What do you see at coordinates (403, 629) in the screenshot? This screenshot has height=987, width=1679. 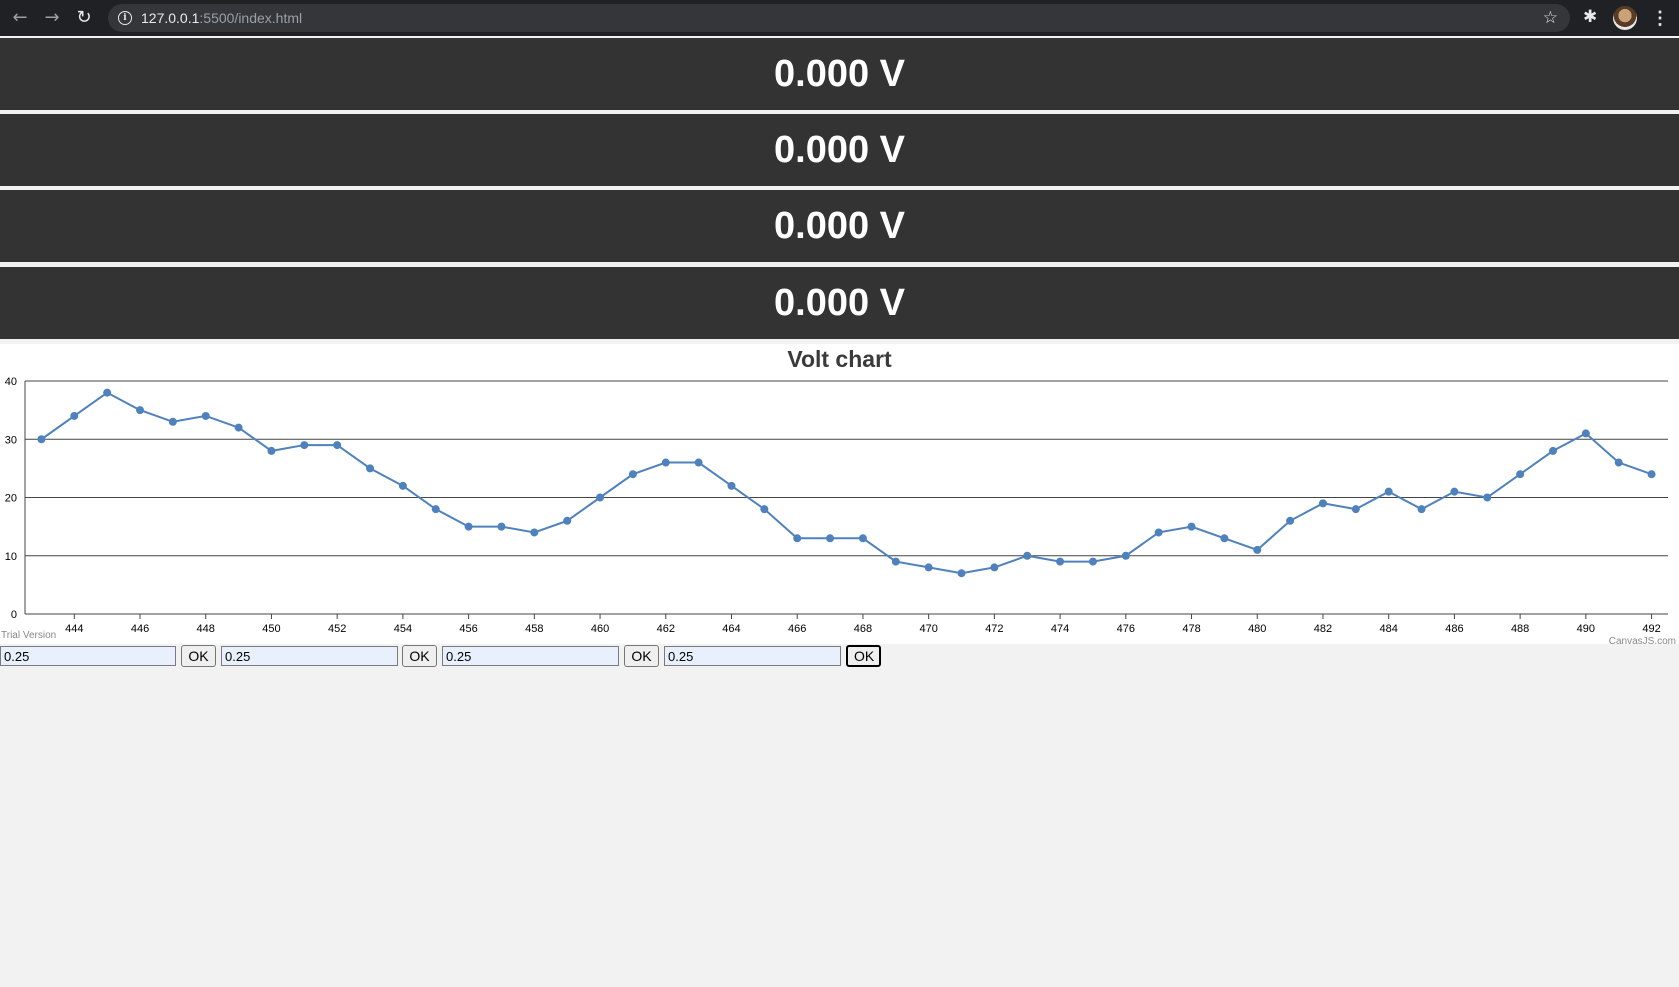 I see `x-tick-label: 454` at bounding box center [403, 629].